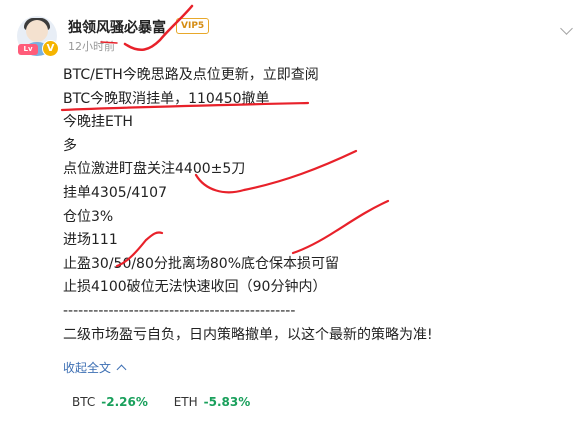 This screenshot has height=421, width=586. What do you see at coordinates (191, 75) in the screenshot?
I see `post-line: BTC/ETH今晚思路及点位更新，立即查阅` at bounding box center [191, 75].